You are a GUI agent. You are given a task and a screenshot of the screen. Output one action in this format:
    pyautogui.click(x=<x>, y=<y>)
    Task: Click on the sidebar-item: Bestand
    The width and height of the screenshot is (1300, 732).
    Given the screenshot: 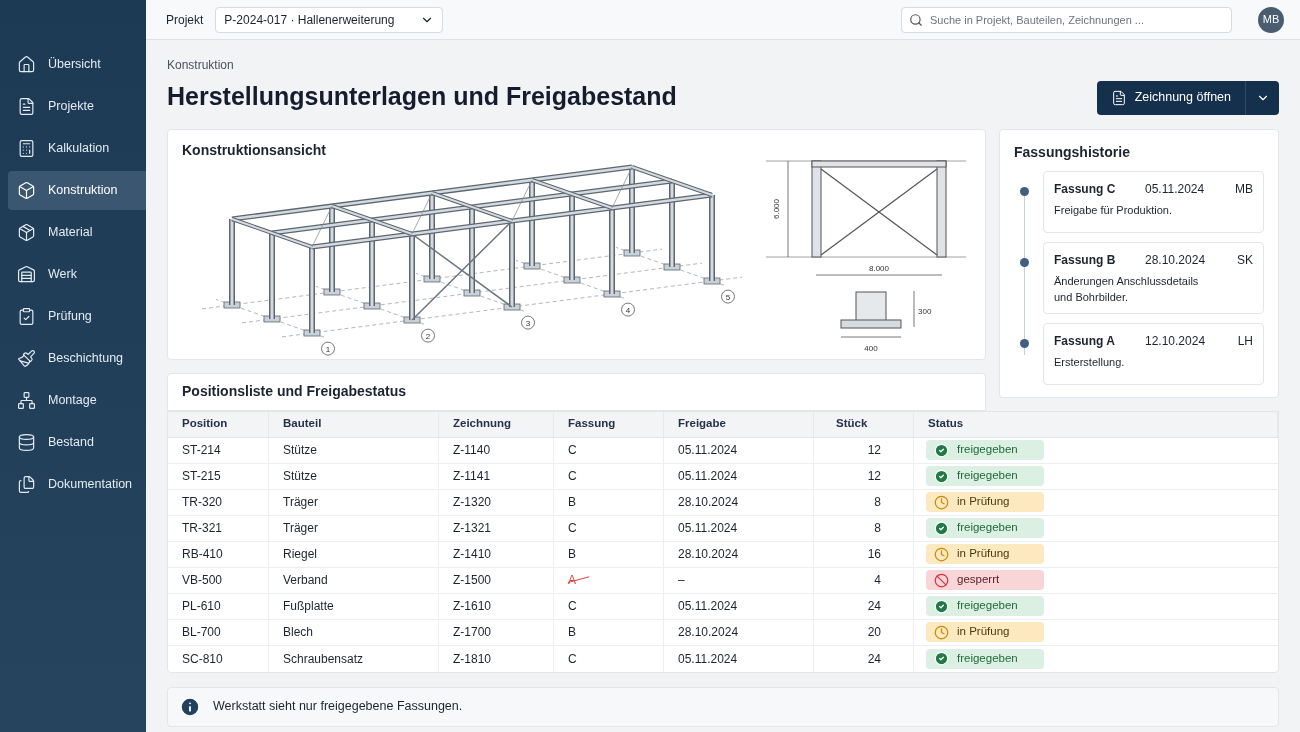 What is the action you would take?
    pyautogui.click(x=77, y=442)
    